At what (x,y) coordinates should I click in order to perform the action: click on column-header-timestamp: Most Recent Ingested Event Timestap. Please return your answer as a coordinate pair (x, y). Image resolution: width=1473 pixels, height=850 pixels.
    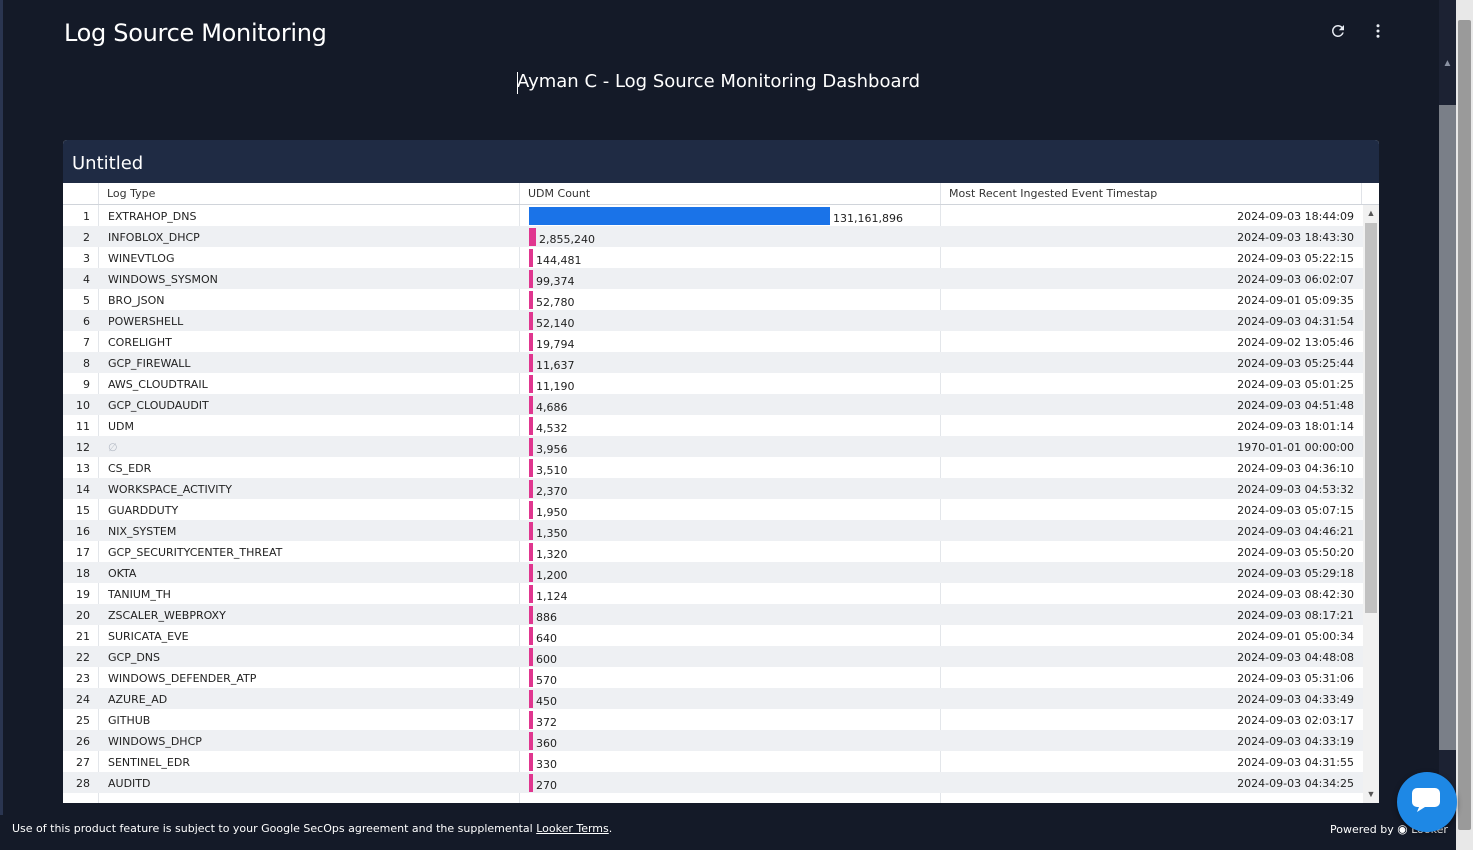
    Looking at the image, I should click on (1053, 193).